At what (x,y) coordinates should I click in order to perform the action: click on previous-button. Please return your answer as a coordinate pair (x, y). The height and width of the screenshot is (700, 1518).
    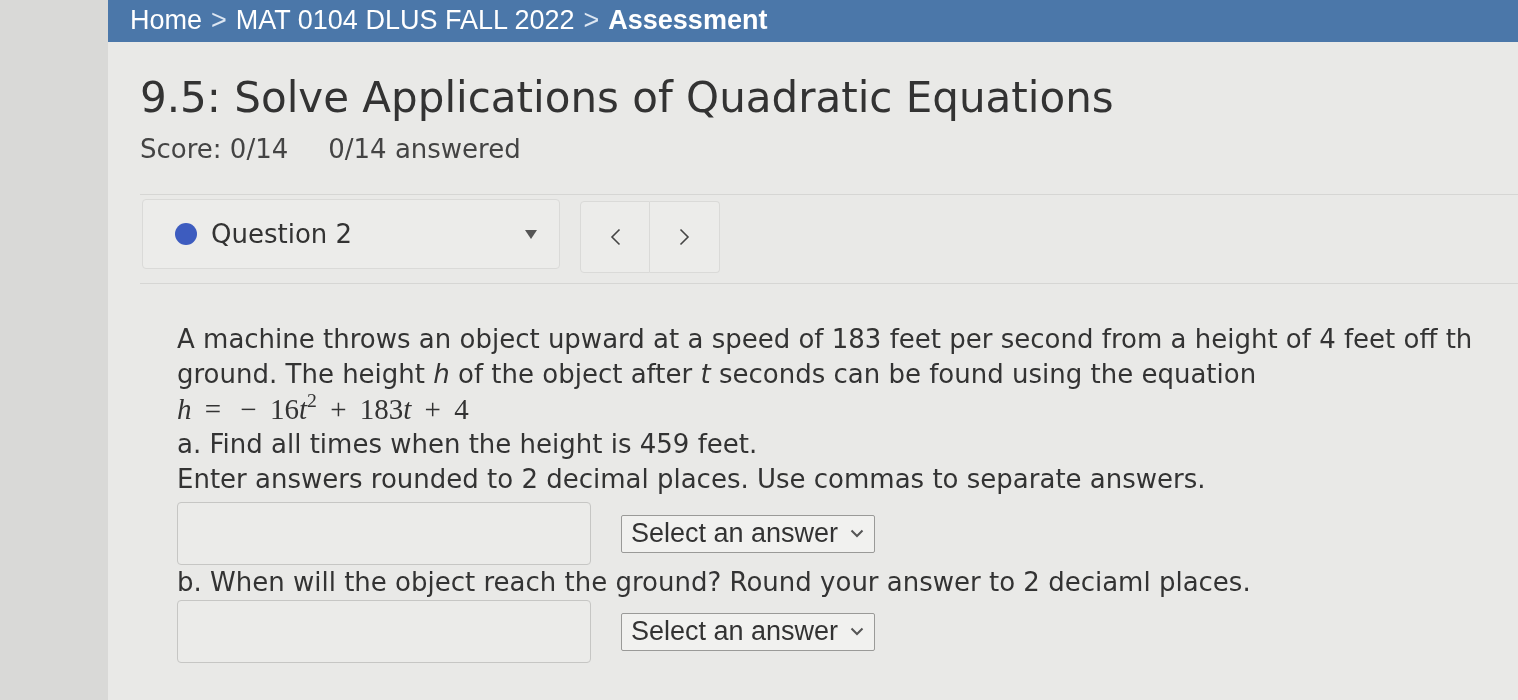
    Looking at the image, I should click on (615, 237).